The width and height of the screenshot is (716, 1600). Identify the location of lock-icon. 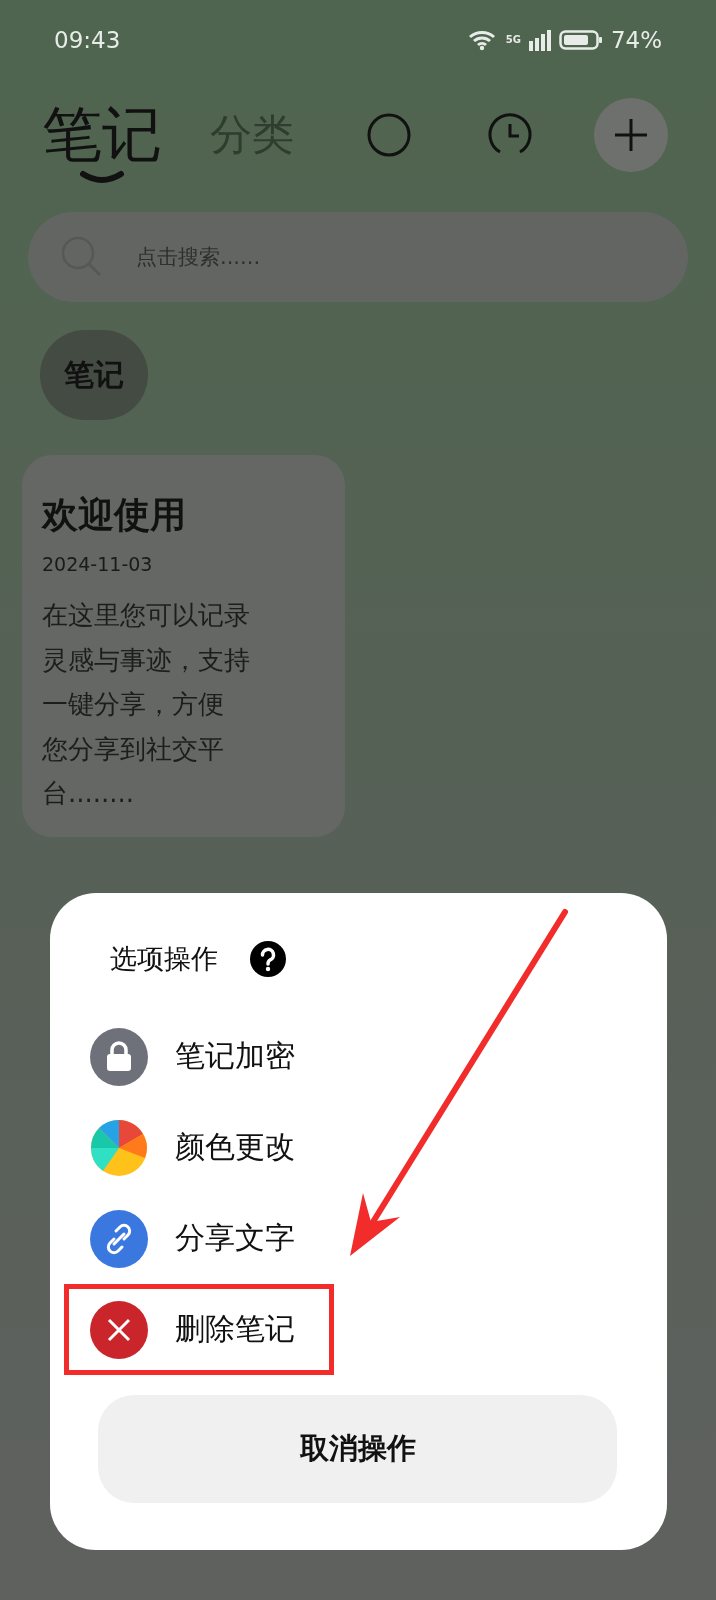
(119, 1056).